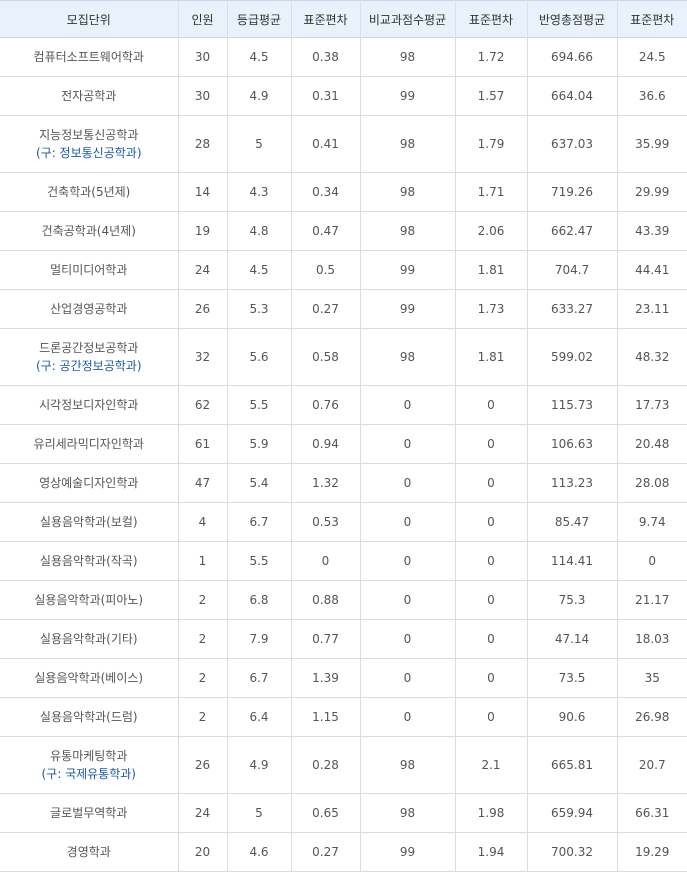 Image resolution: width=687 pixels, height=872 pixels. I want to click on grade-stddev-cell: 0.77, so click(326, 639).